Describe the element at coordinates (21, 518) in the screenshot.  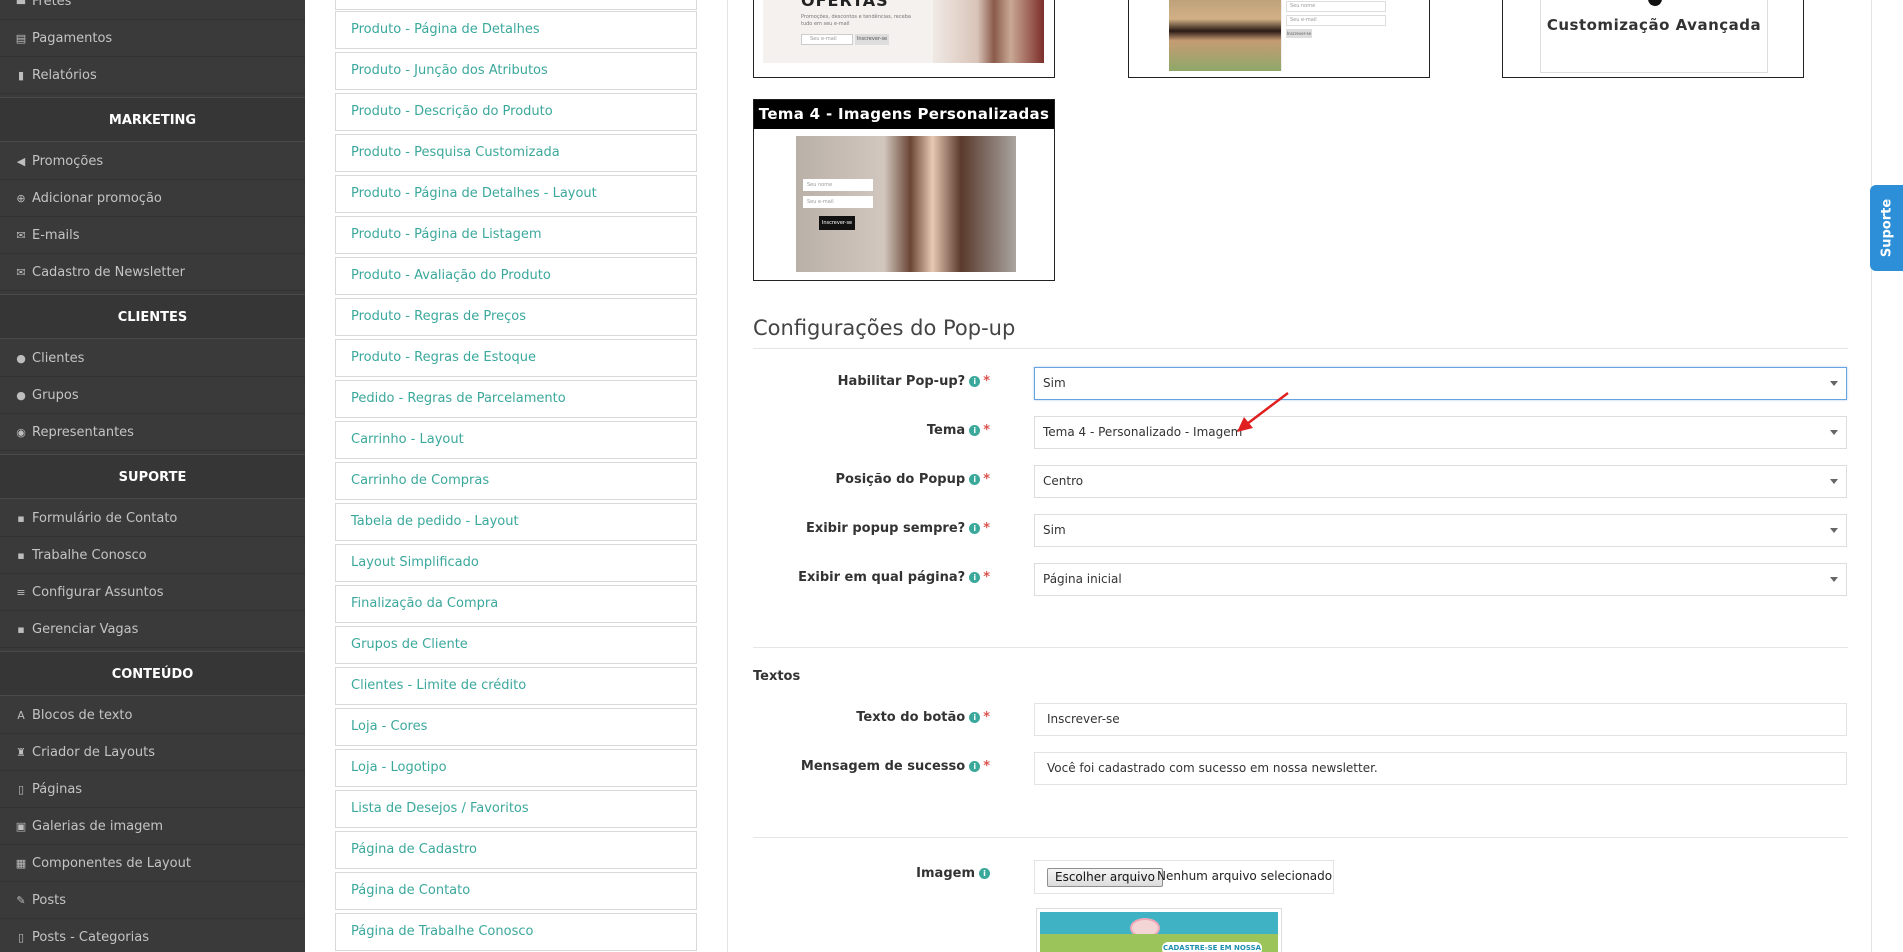
I see `comment-icon: ▪` at that location.